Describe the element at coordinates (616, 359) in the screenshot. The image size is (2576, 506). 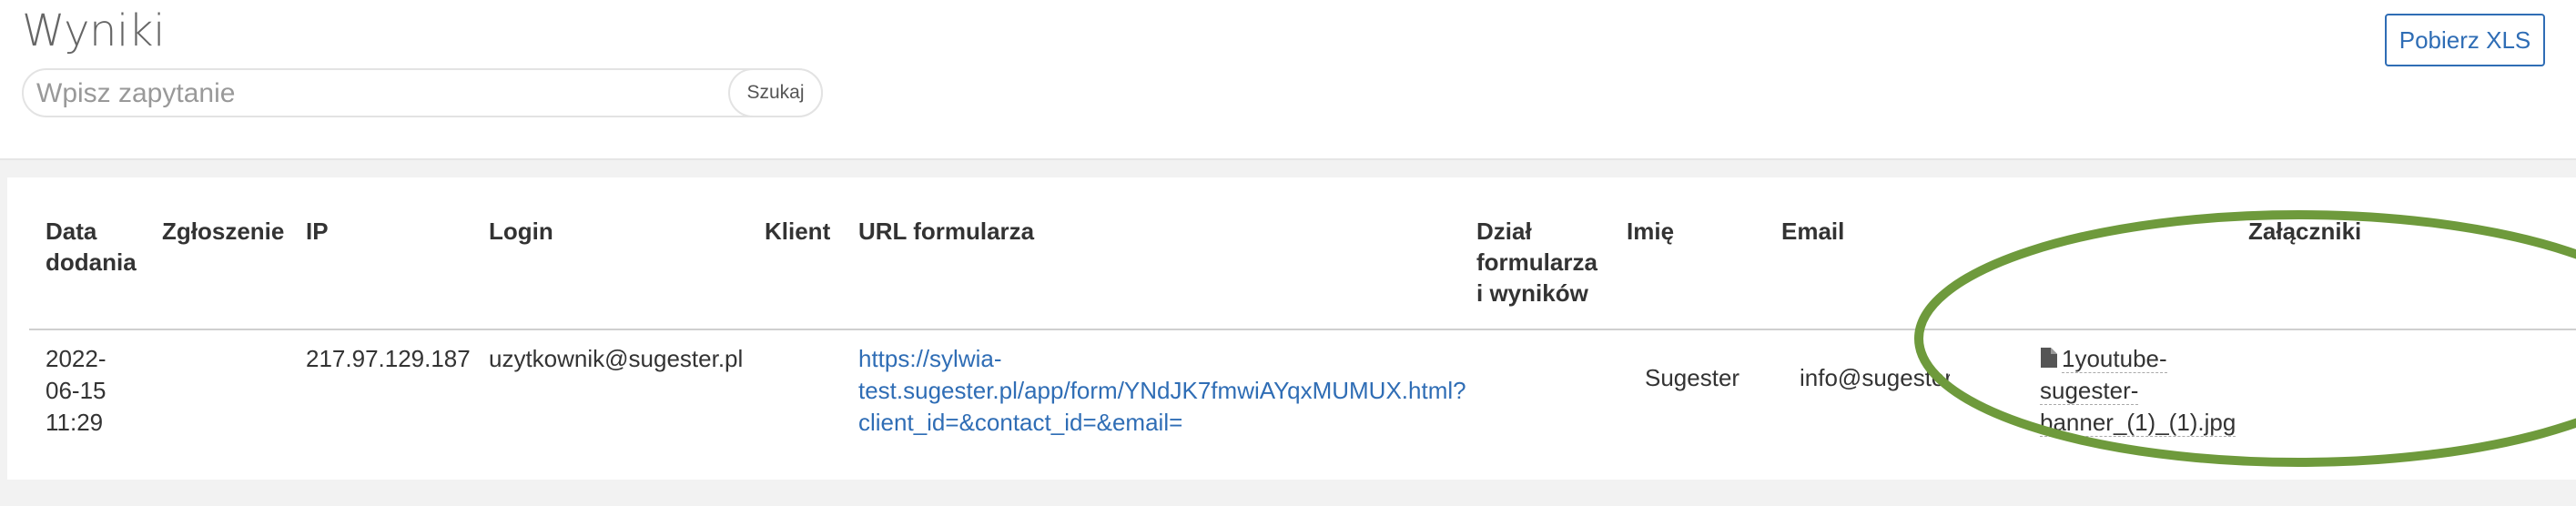
I see `row-login: uzytkownik@sugester.pl` at that location.